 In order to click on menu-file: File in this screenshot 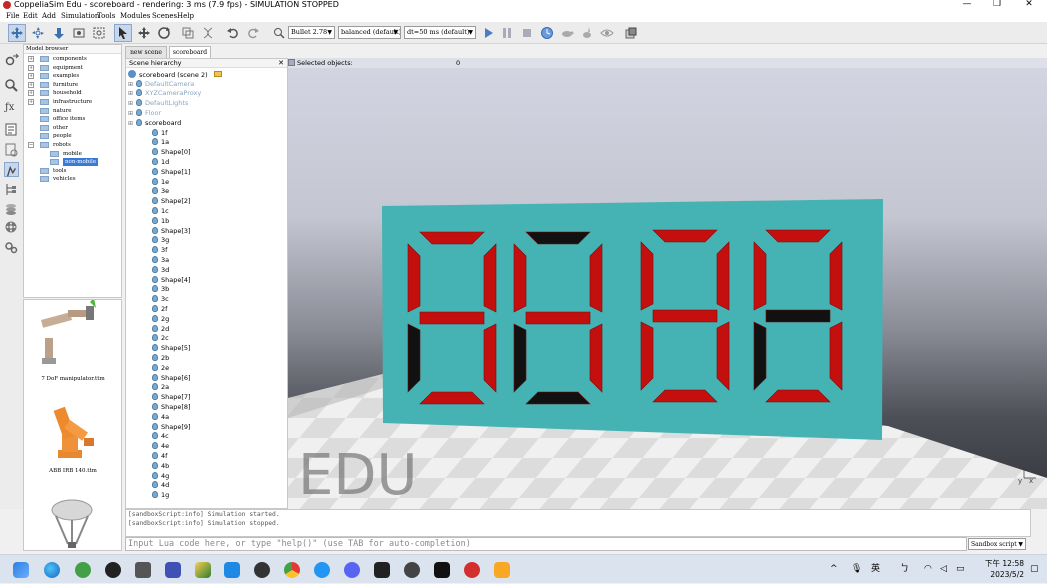, I will do `click(12, 16)`.